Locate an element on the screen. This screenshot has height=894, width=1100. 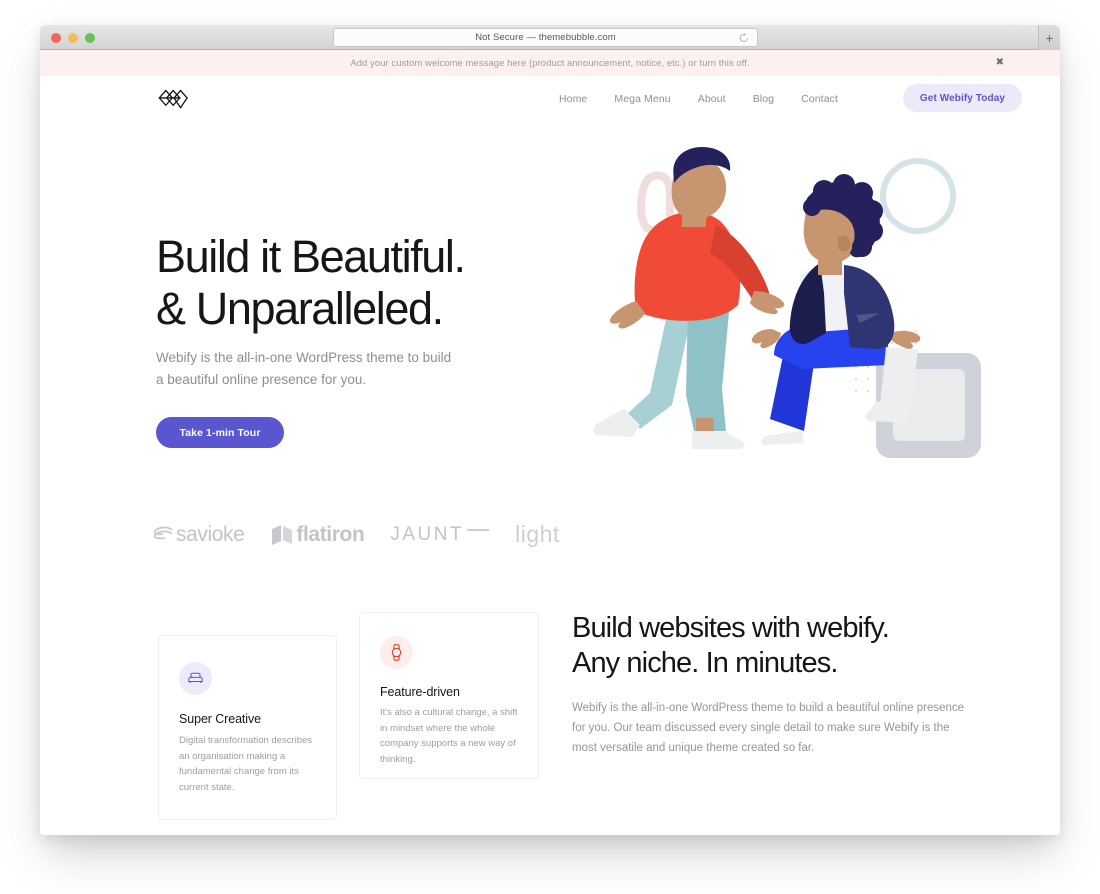
client-logo-label: light is located at coordinates (537, 534).